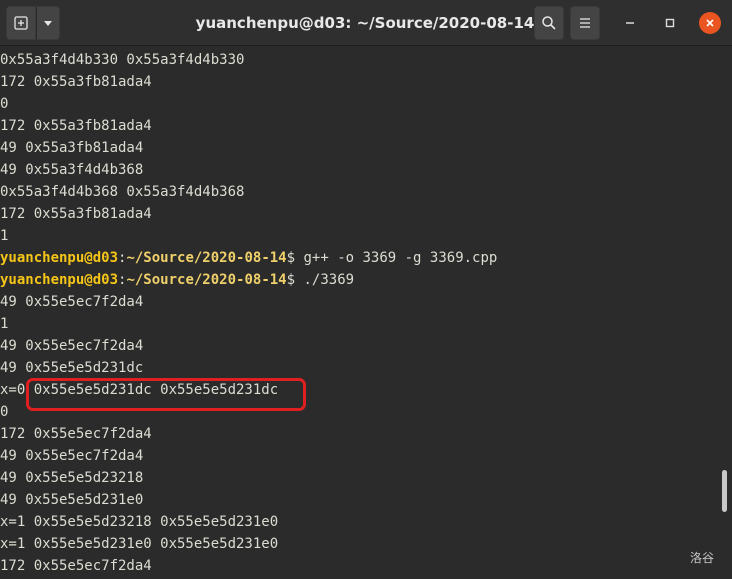 The width and height of the screenshot is (732, 579). Describe the element at coordinates (72, 500) in the screenshot. I see `terminal-output-line: 49 0x55e5e5d231e0` at that location.